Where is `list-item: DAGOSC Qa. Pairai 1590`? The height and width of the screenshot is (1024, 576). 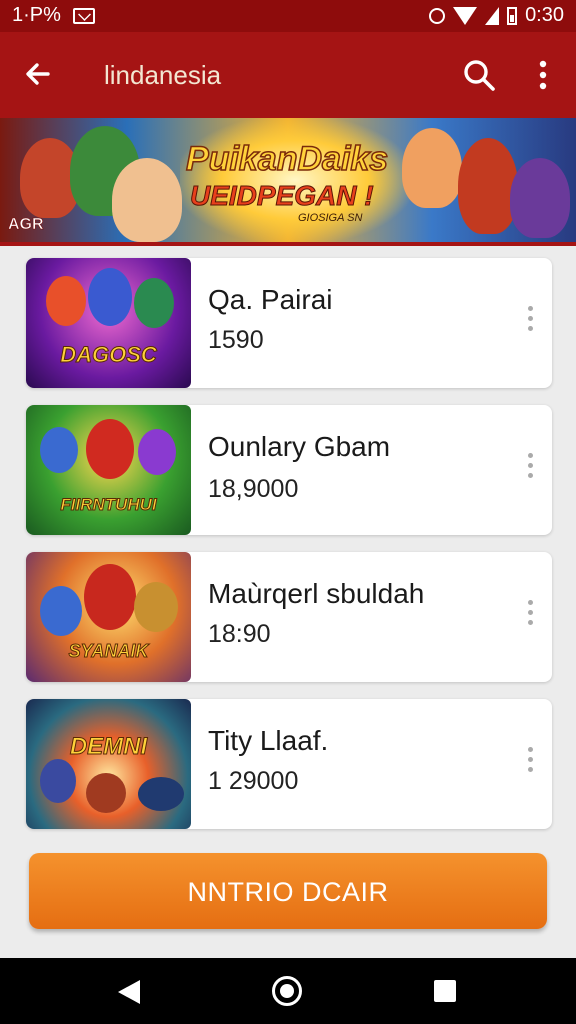
list-item: DAGOSC Qa. Pairai 1590 is located at coordinates (289, 323).